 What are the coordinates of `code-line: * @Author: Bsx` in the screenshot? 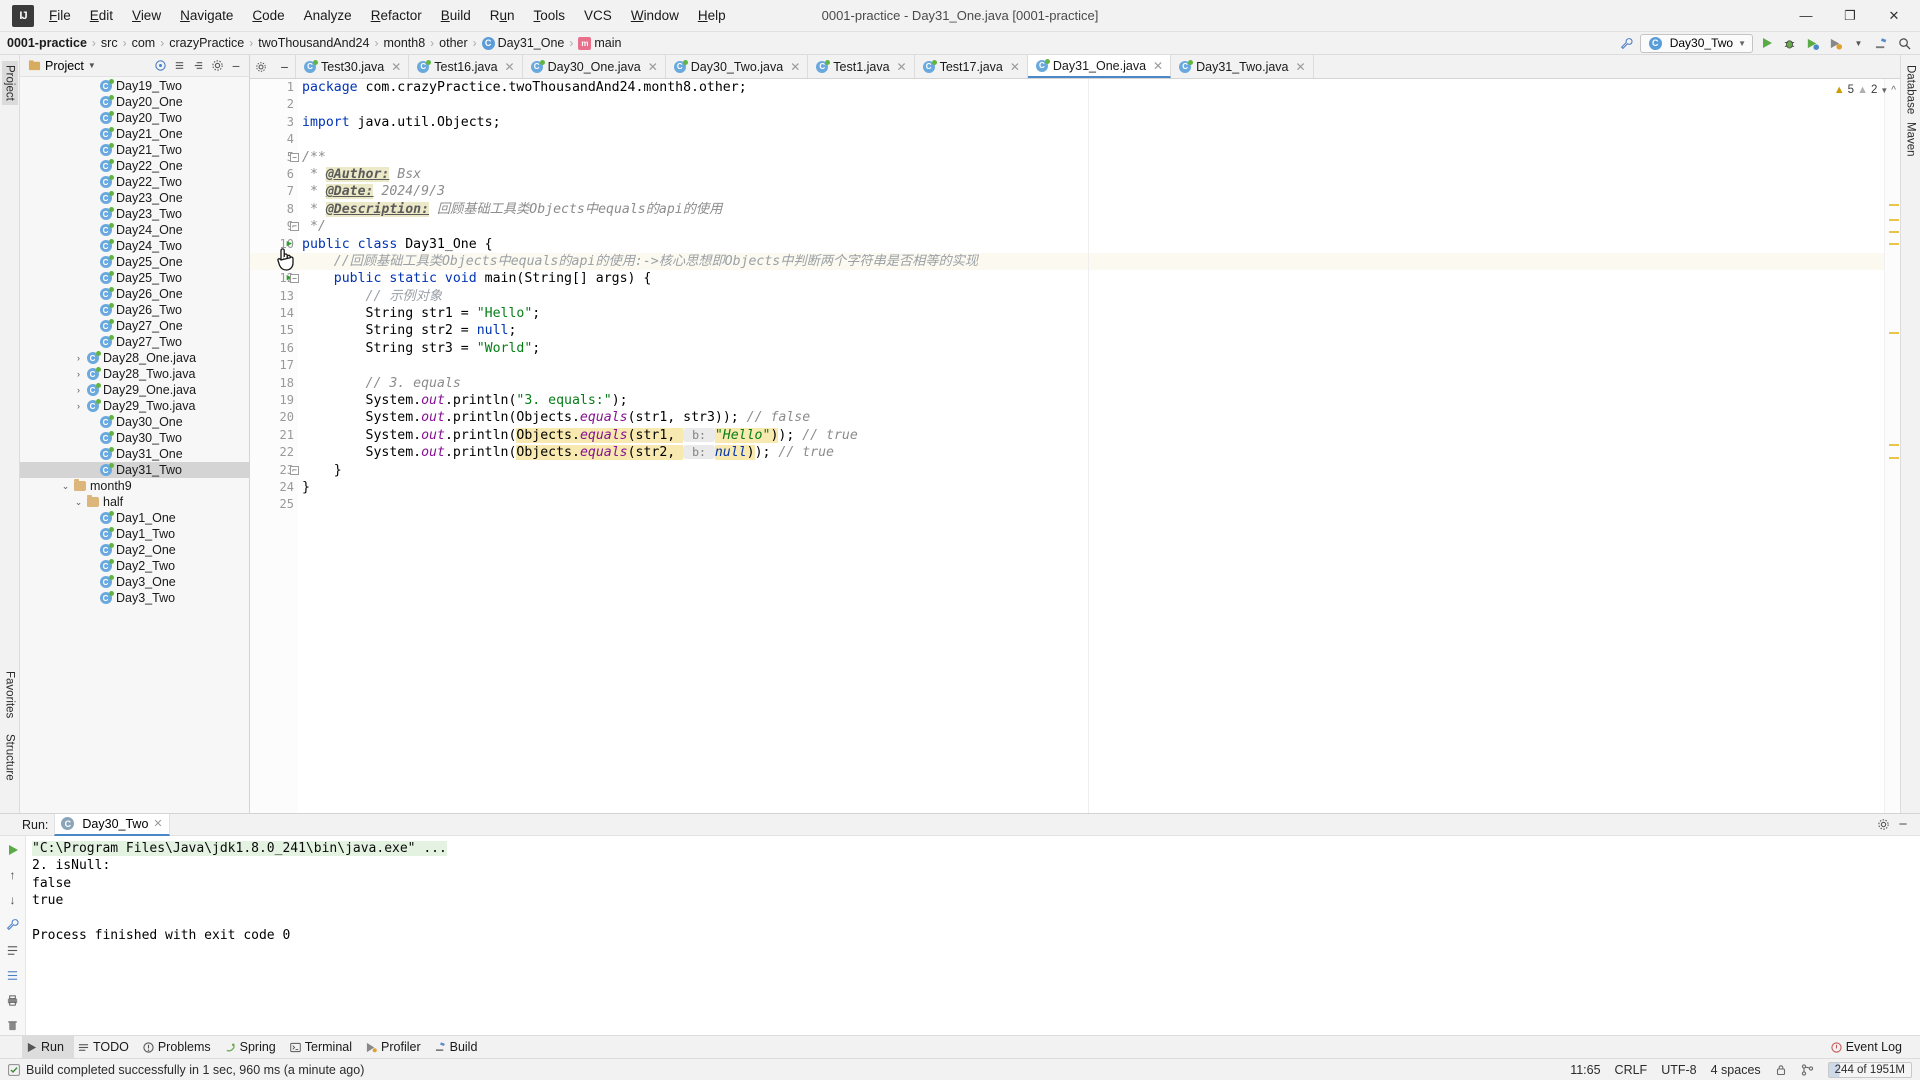 It's located at (1091, 174).